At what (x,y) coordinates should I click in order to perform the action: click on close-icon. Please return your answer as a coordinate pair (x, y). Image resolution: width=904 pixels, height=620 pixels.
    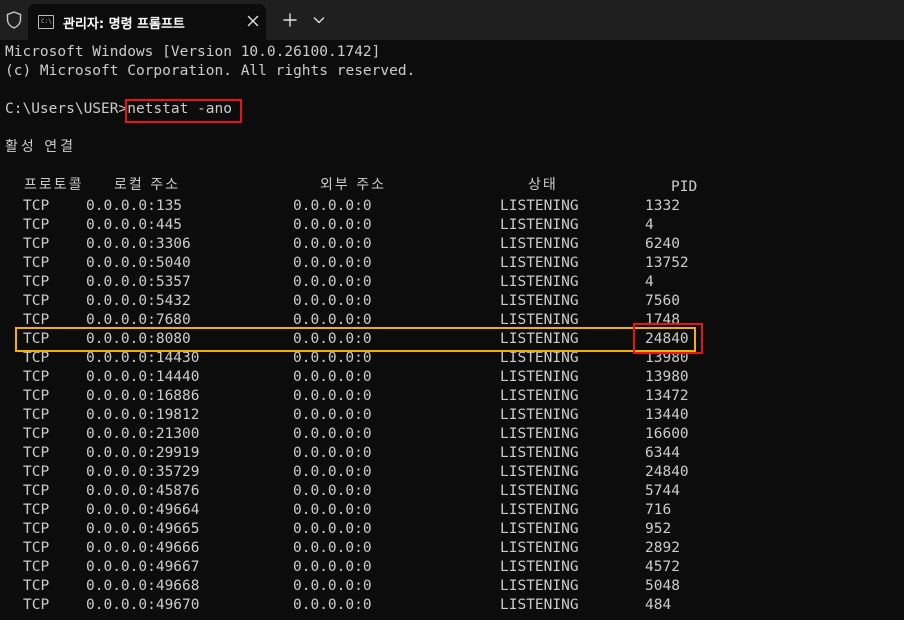
    Looking at the image, I should click on (253, 21).